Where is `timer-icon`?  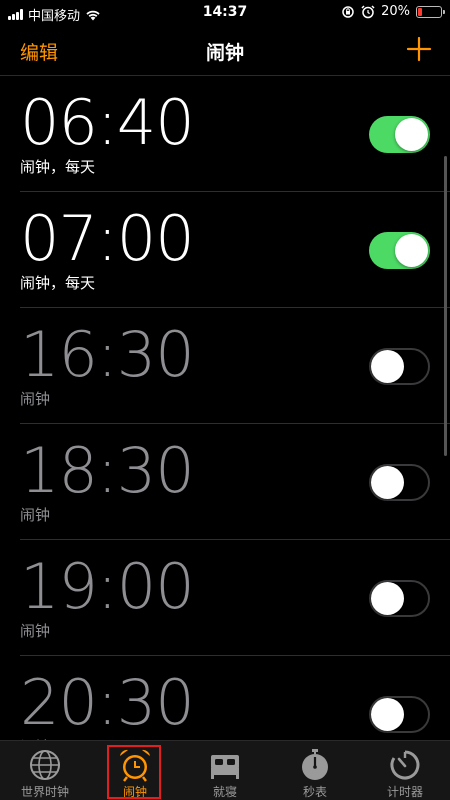
timer-icon is located at coordinates (405, 765).